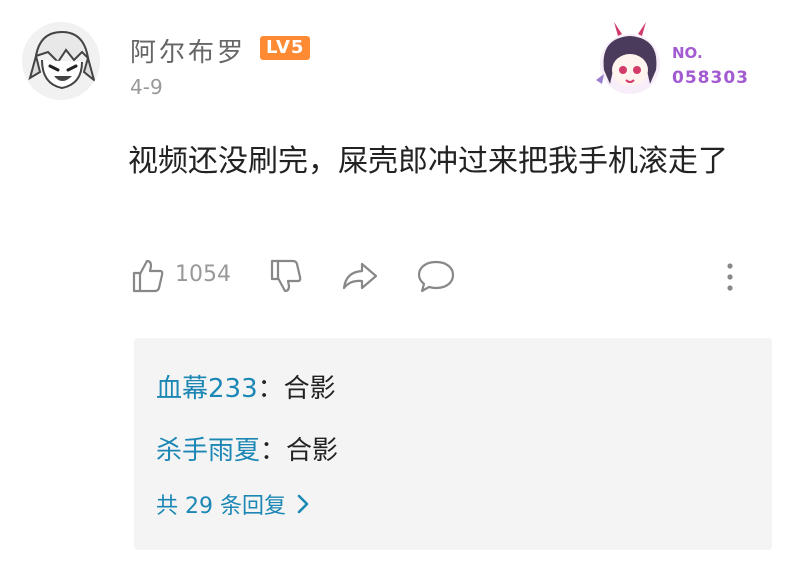 This screenshot has width=800, height=575. I want to click on fan-badge-label: NO., so click(687, 53).